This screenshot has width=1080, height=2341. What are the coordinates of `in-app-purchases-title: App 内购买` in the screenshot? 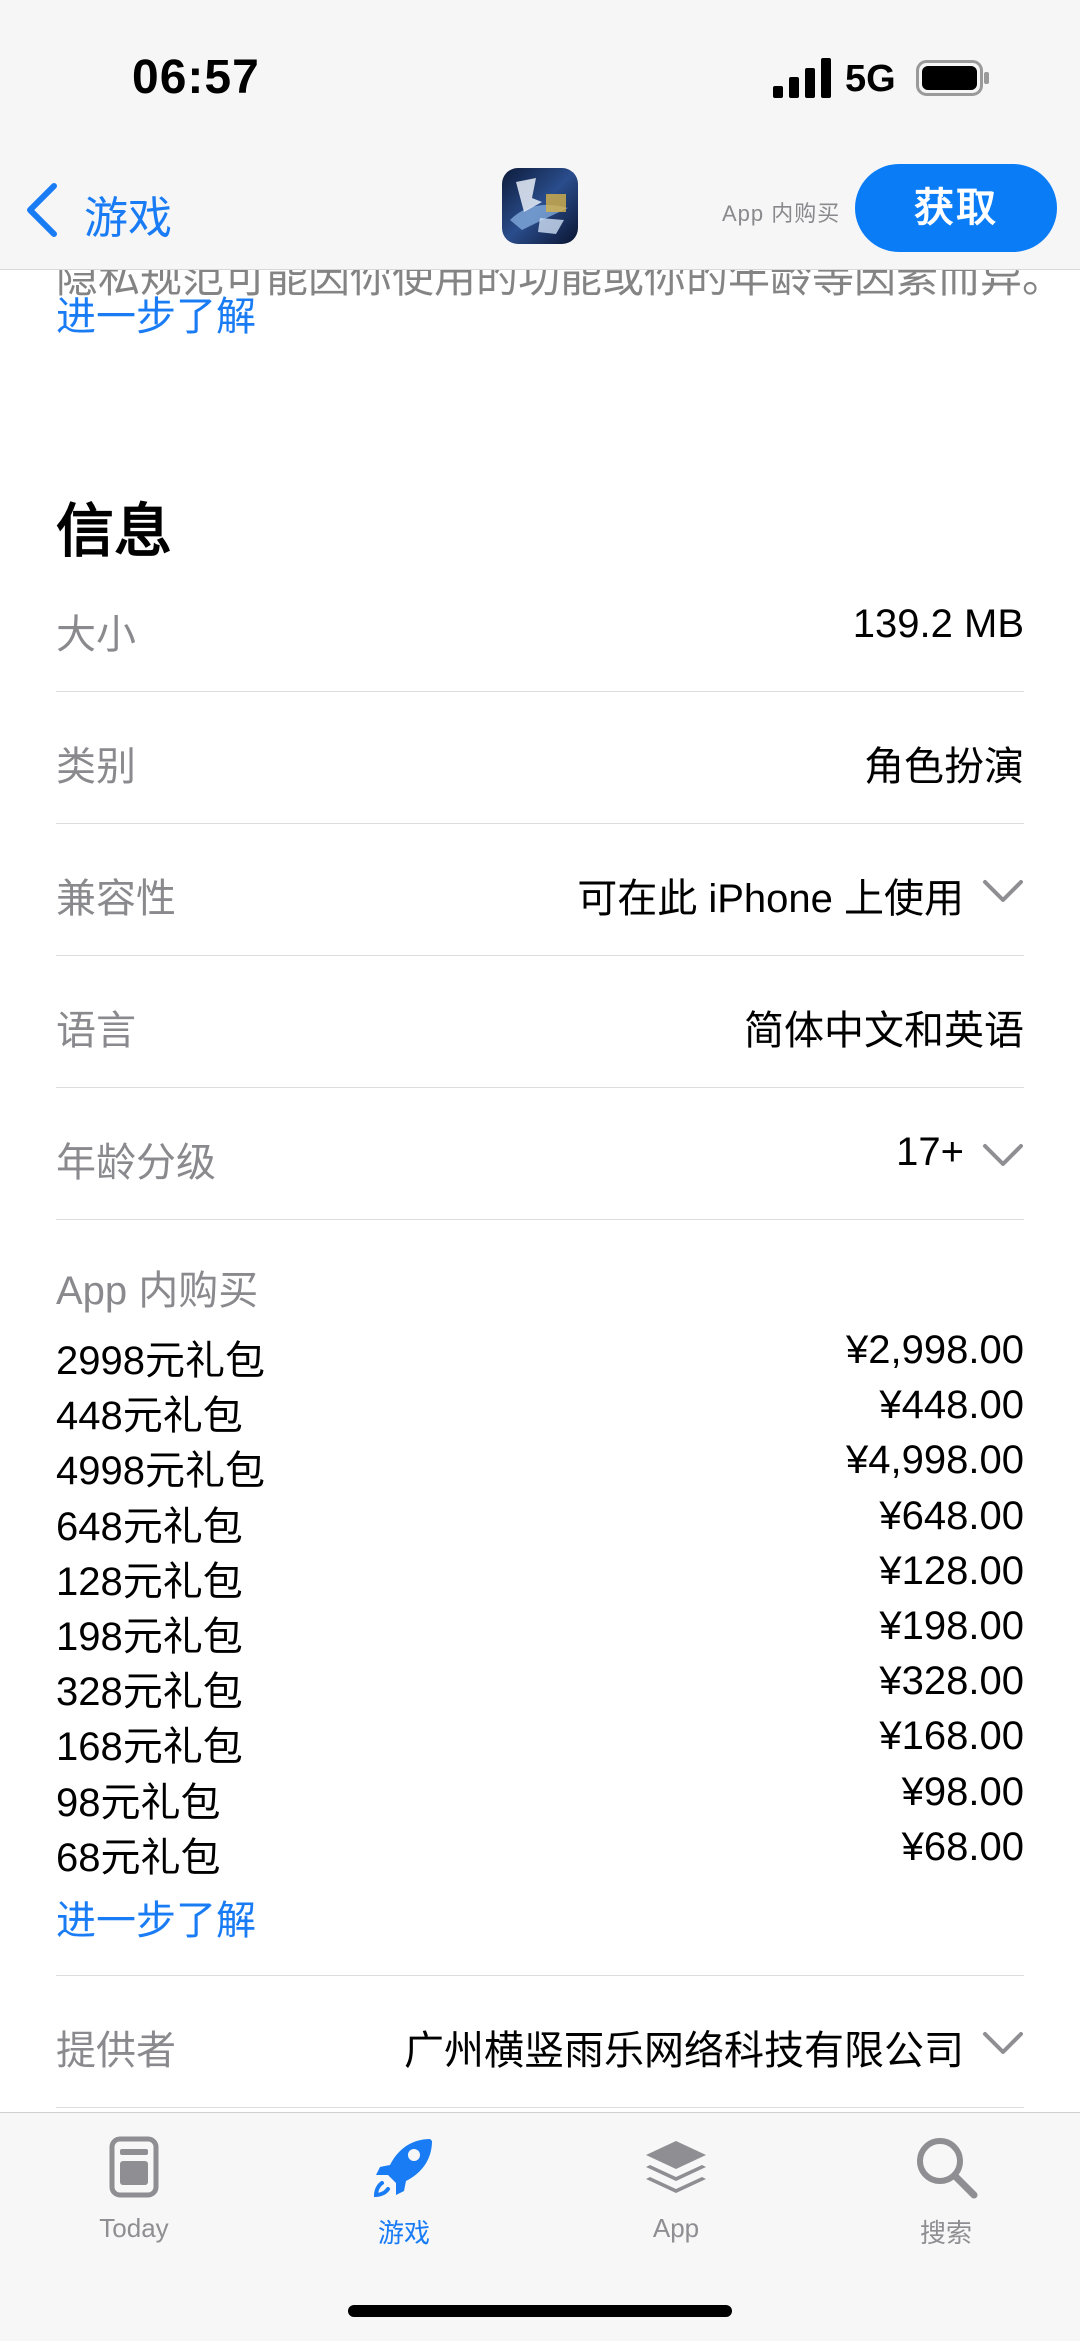 It's located at (157, 1291).